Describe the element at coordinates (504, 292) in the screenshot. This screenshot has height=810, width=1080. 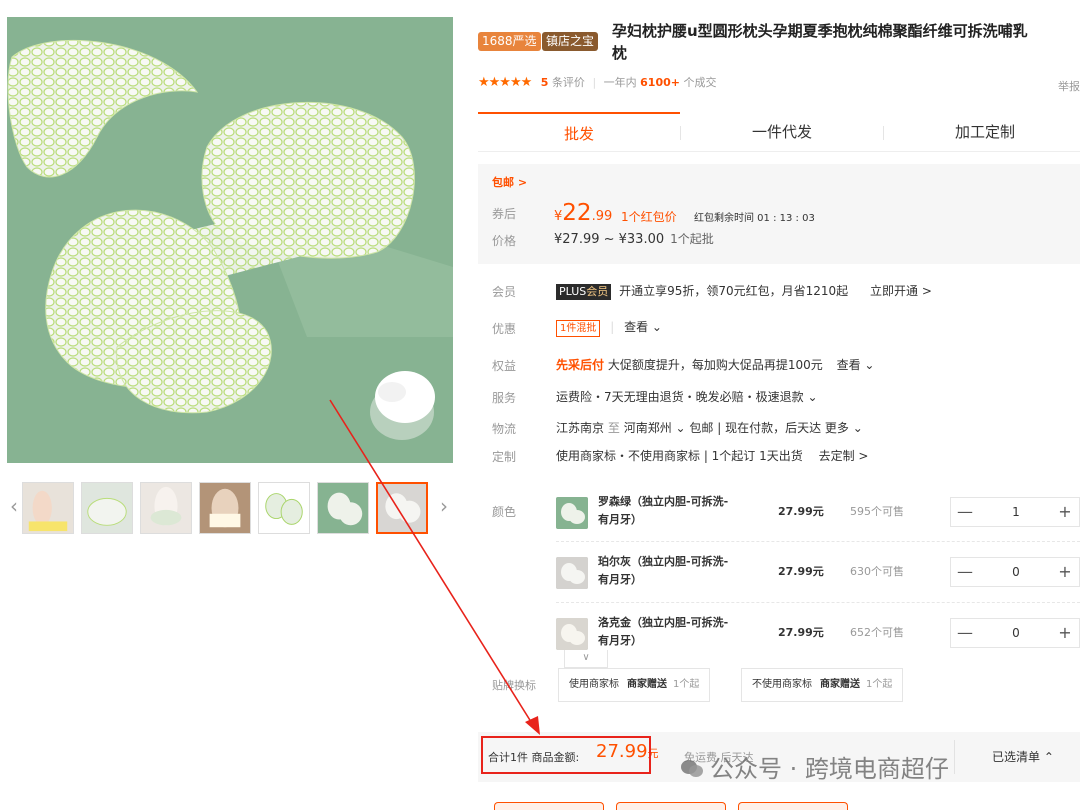
I see `member-label: 会员` at that location.